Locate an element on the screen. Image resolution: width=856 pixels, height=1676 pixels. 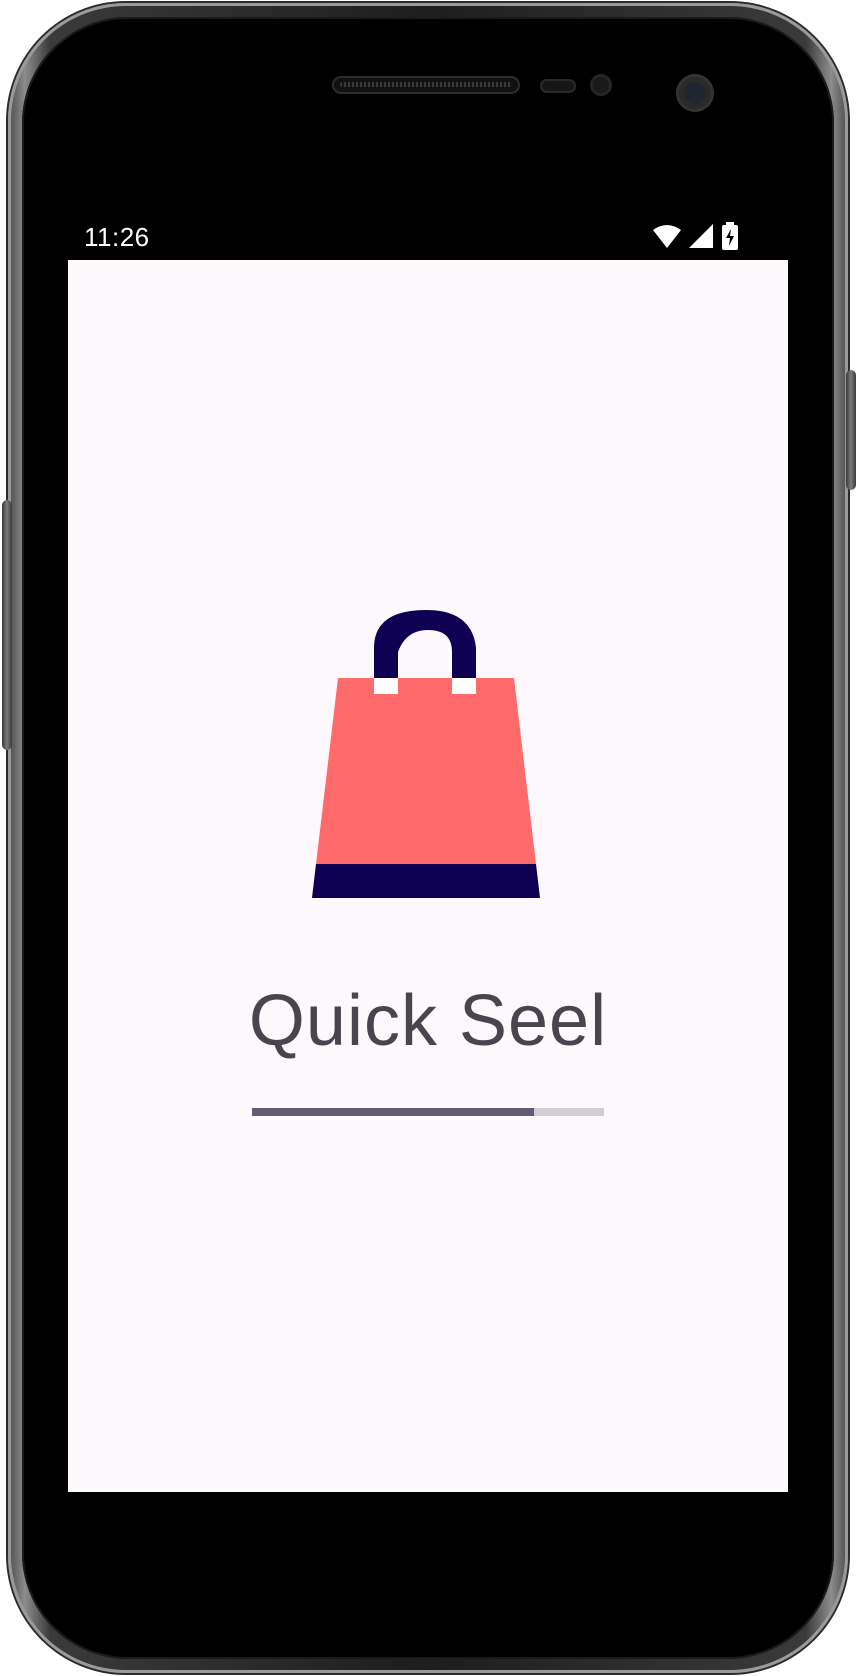
earpiece-speaker is located at coordinates (426, 85).